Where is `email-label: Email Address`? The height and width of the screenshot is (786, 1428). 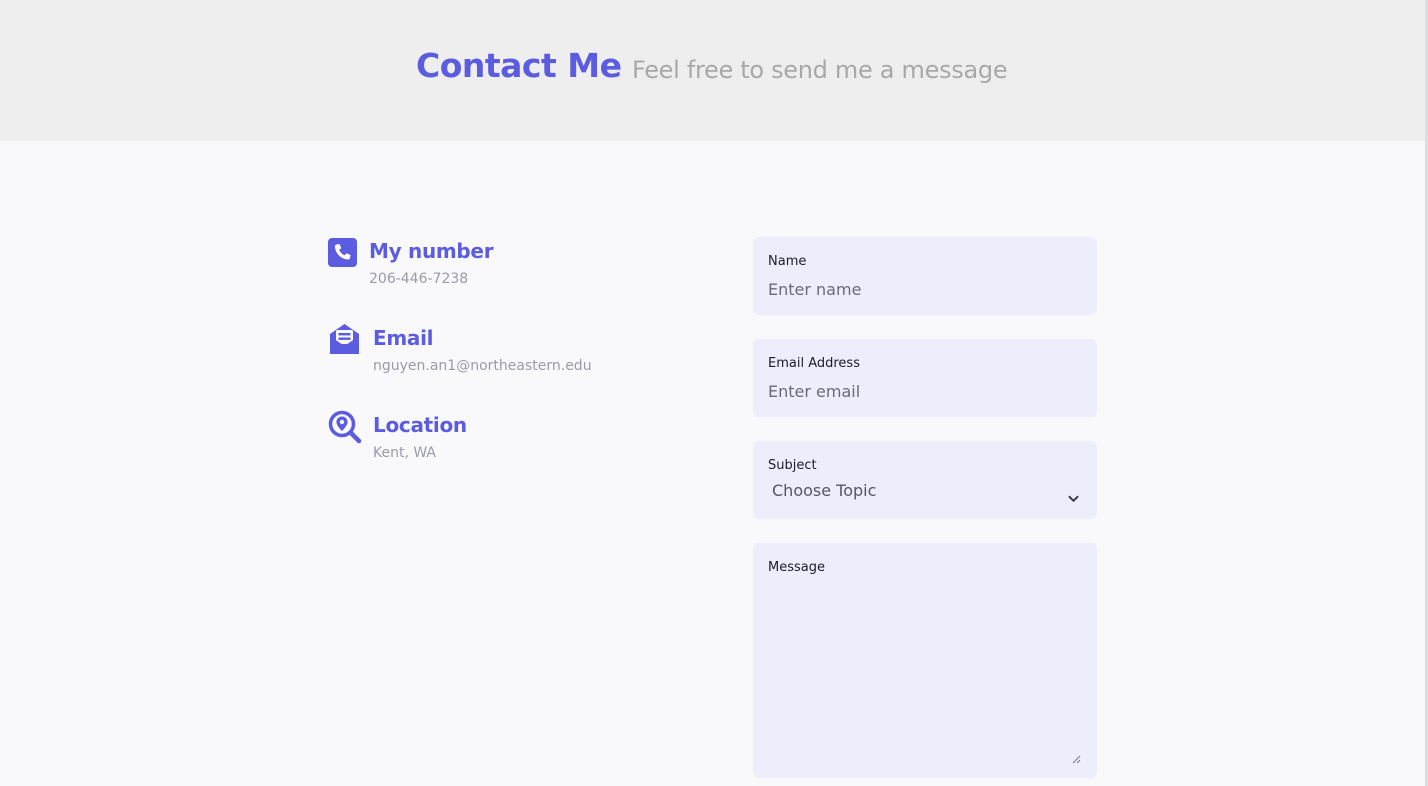
email-label: Email Address is located at coordinates (814, 363).